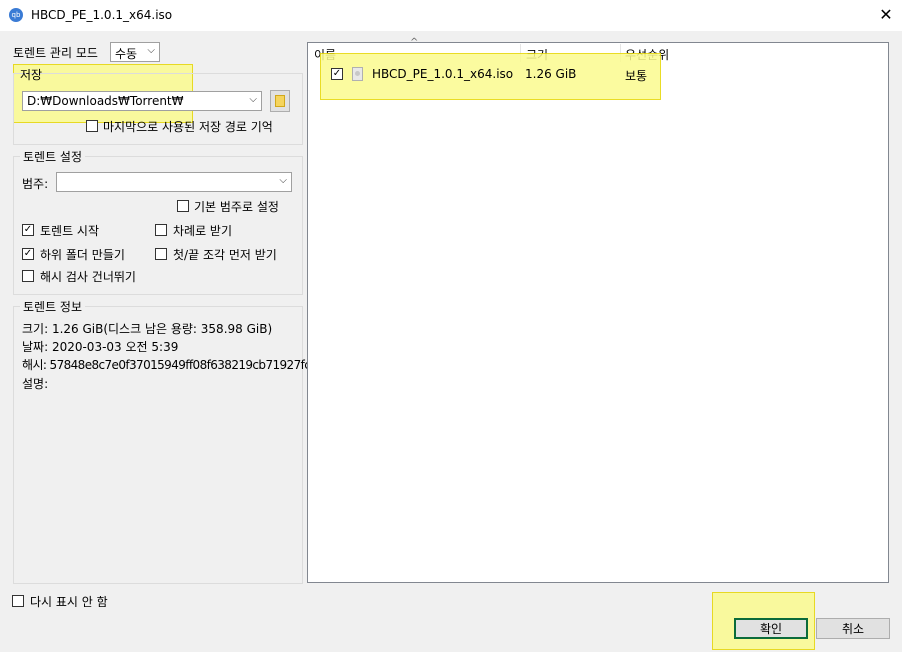 This screenshot has height=652, width=902. Describe the element at coordinates (102, 15) in the screenshot. I see `window-title: HBCD_PE_1.0.1_x64.iso` at that location.